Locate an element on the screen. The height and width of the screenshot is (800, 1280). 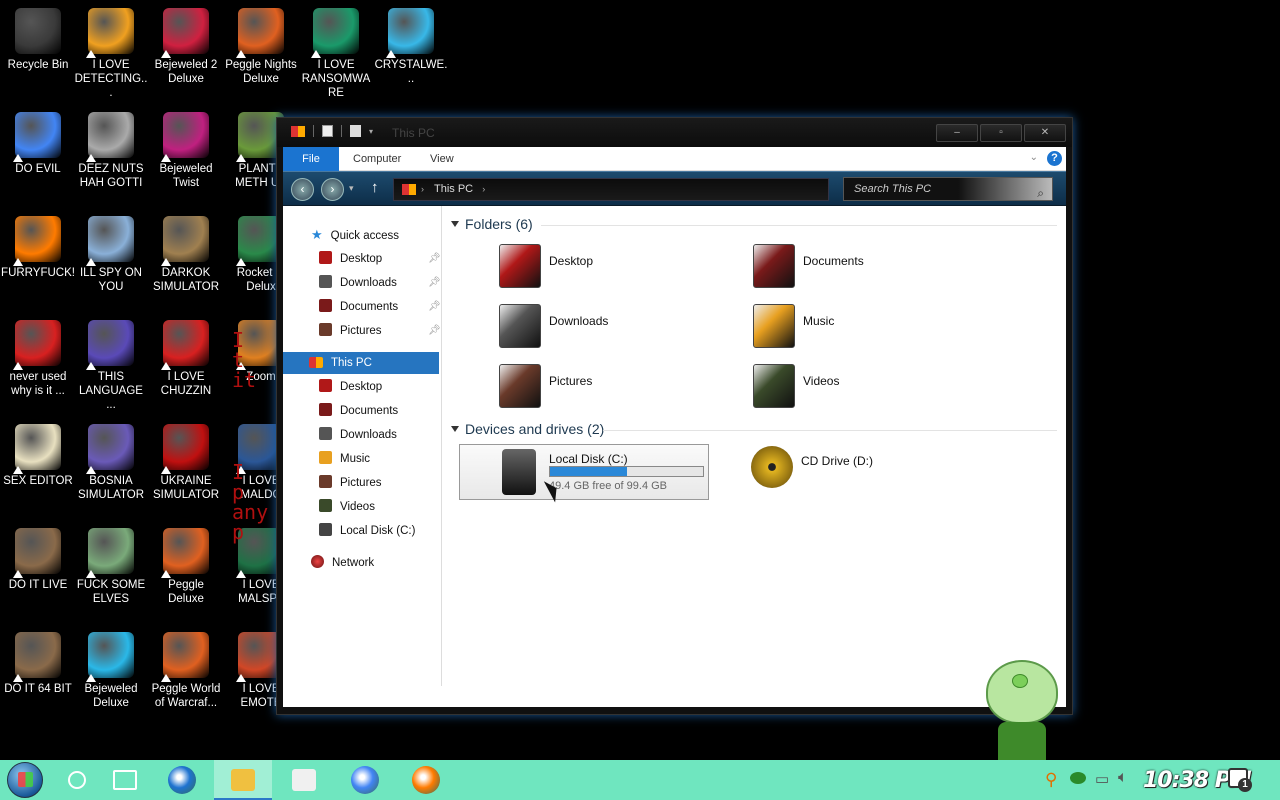
desktop-icon: Peggle Nights Deluxe is located at coordinates (261, 48).